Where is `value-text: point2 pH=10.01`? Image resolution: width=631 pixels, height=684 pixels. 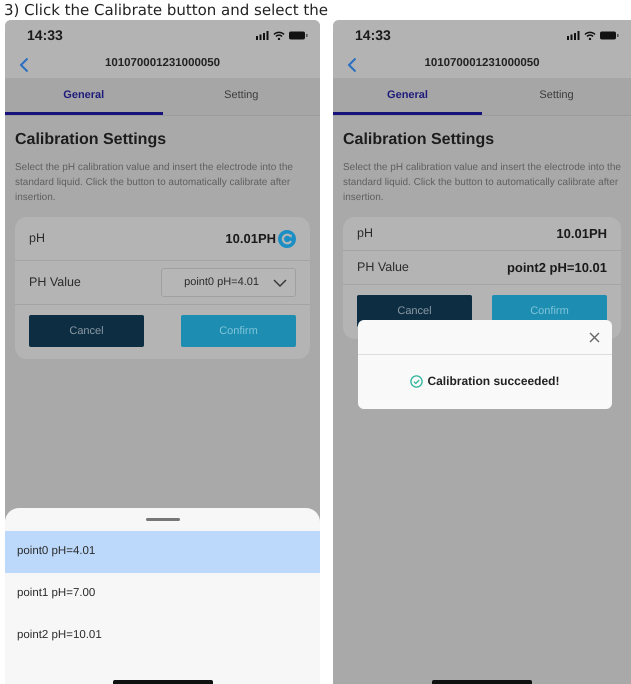
value-text: point2 pH=10.01 is located at coordinates (556, 267).